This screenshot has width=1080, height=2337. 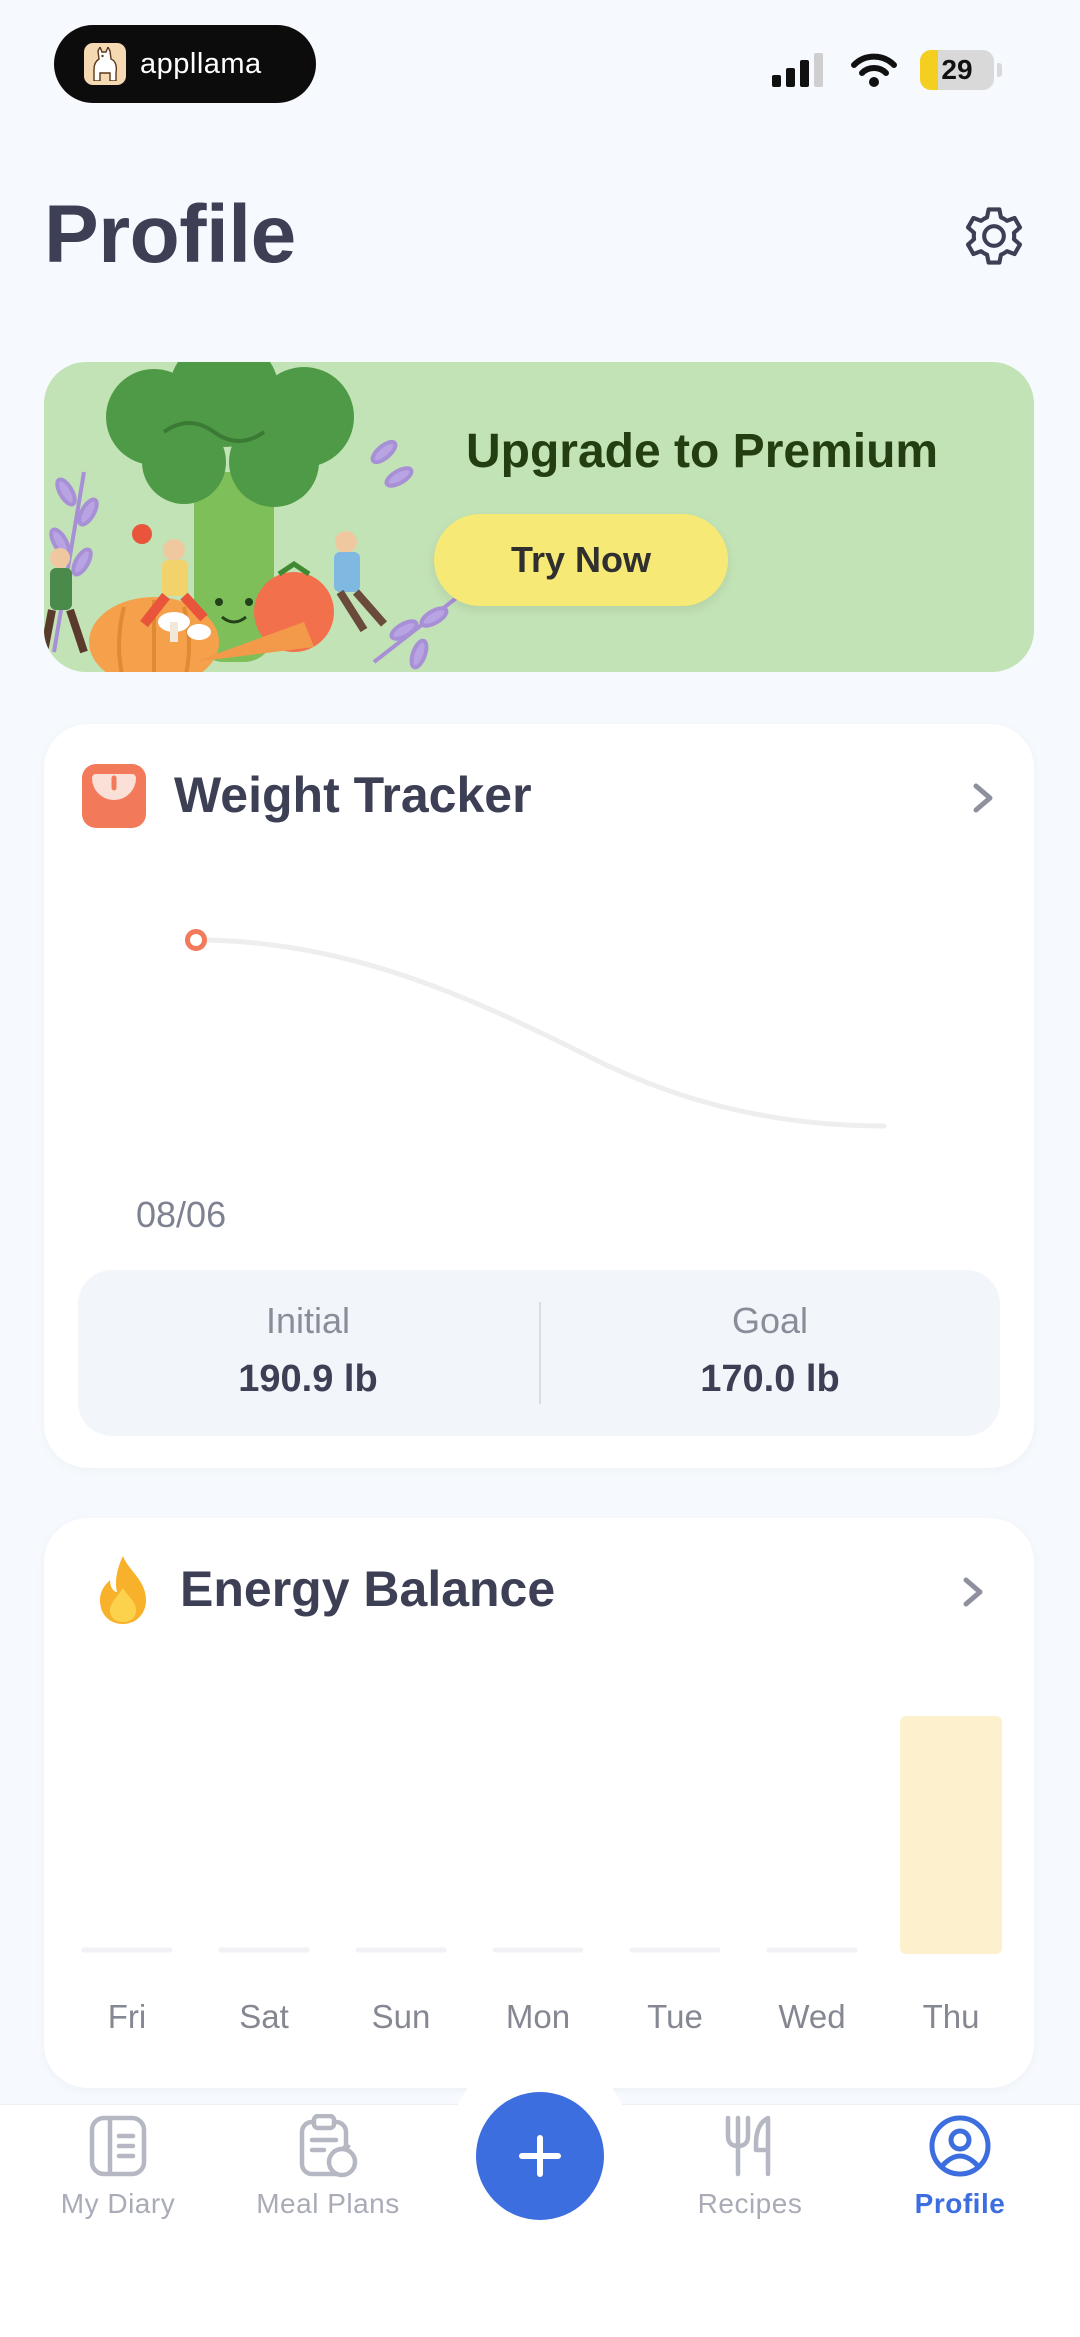 I want to click on fork-knife-icon, so click(x=748, y=2146).